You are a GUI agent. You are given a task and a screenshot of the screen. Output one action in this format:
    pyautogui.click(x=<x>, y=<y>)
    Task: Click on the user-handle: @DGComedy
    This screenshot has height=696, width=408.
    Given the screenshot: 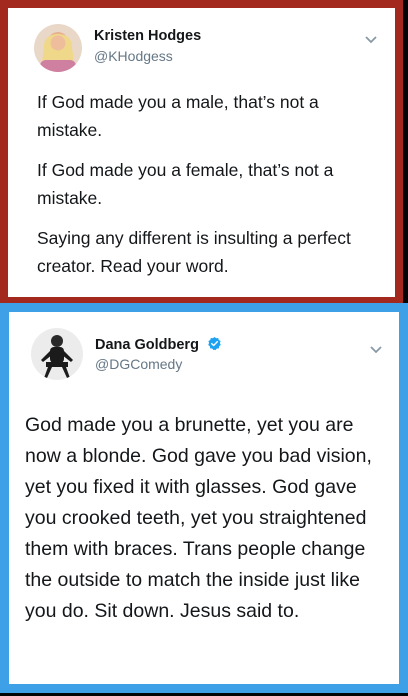 What is the action you would take?
    pyautogui.click(x=138, y=364)
    